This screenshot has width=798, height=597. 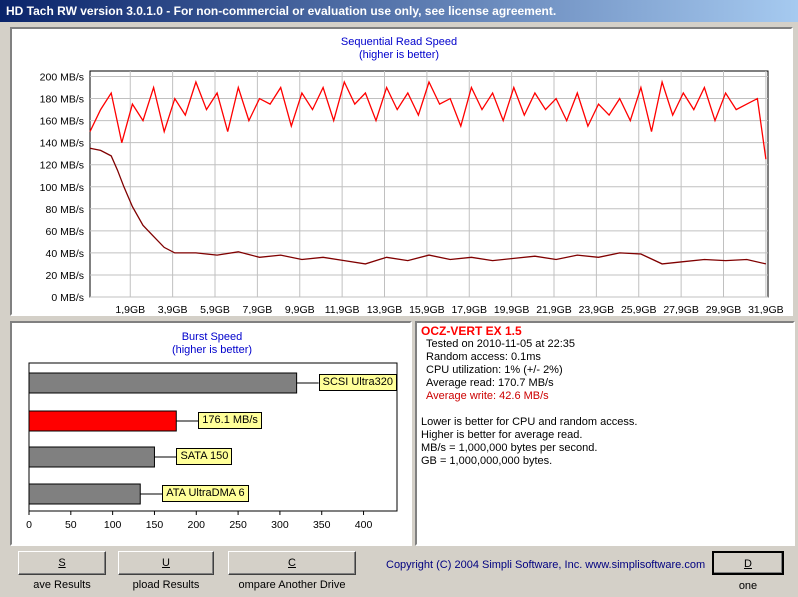 What do you see at coordinates (205, 493) in the screenshot?
I see `burst-bar-label: ATA UltraDMA 6` at bounding box center [205, 493].